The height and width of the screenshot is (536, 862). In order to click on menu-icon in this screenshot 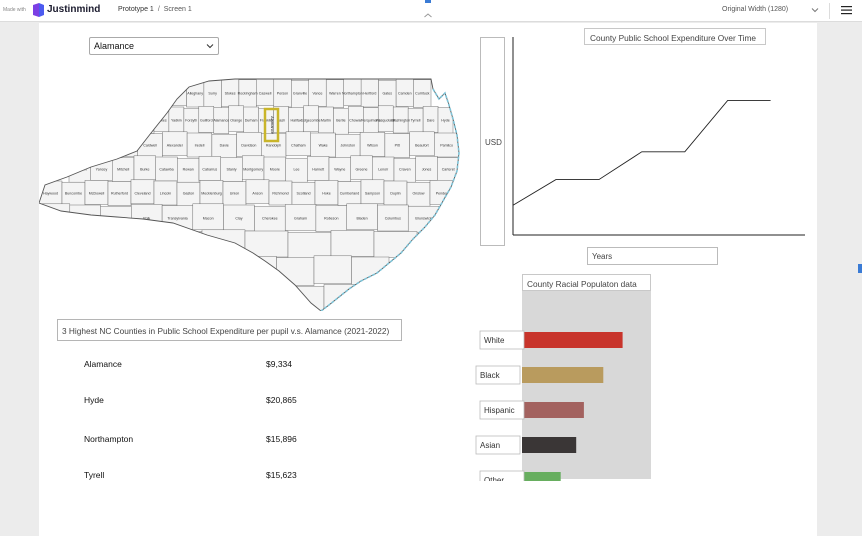, I will do `click(846, 10)`.